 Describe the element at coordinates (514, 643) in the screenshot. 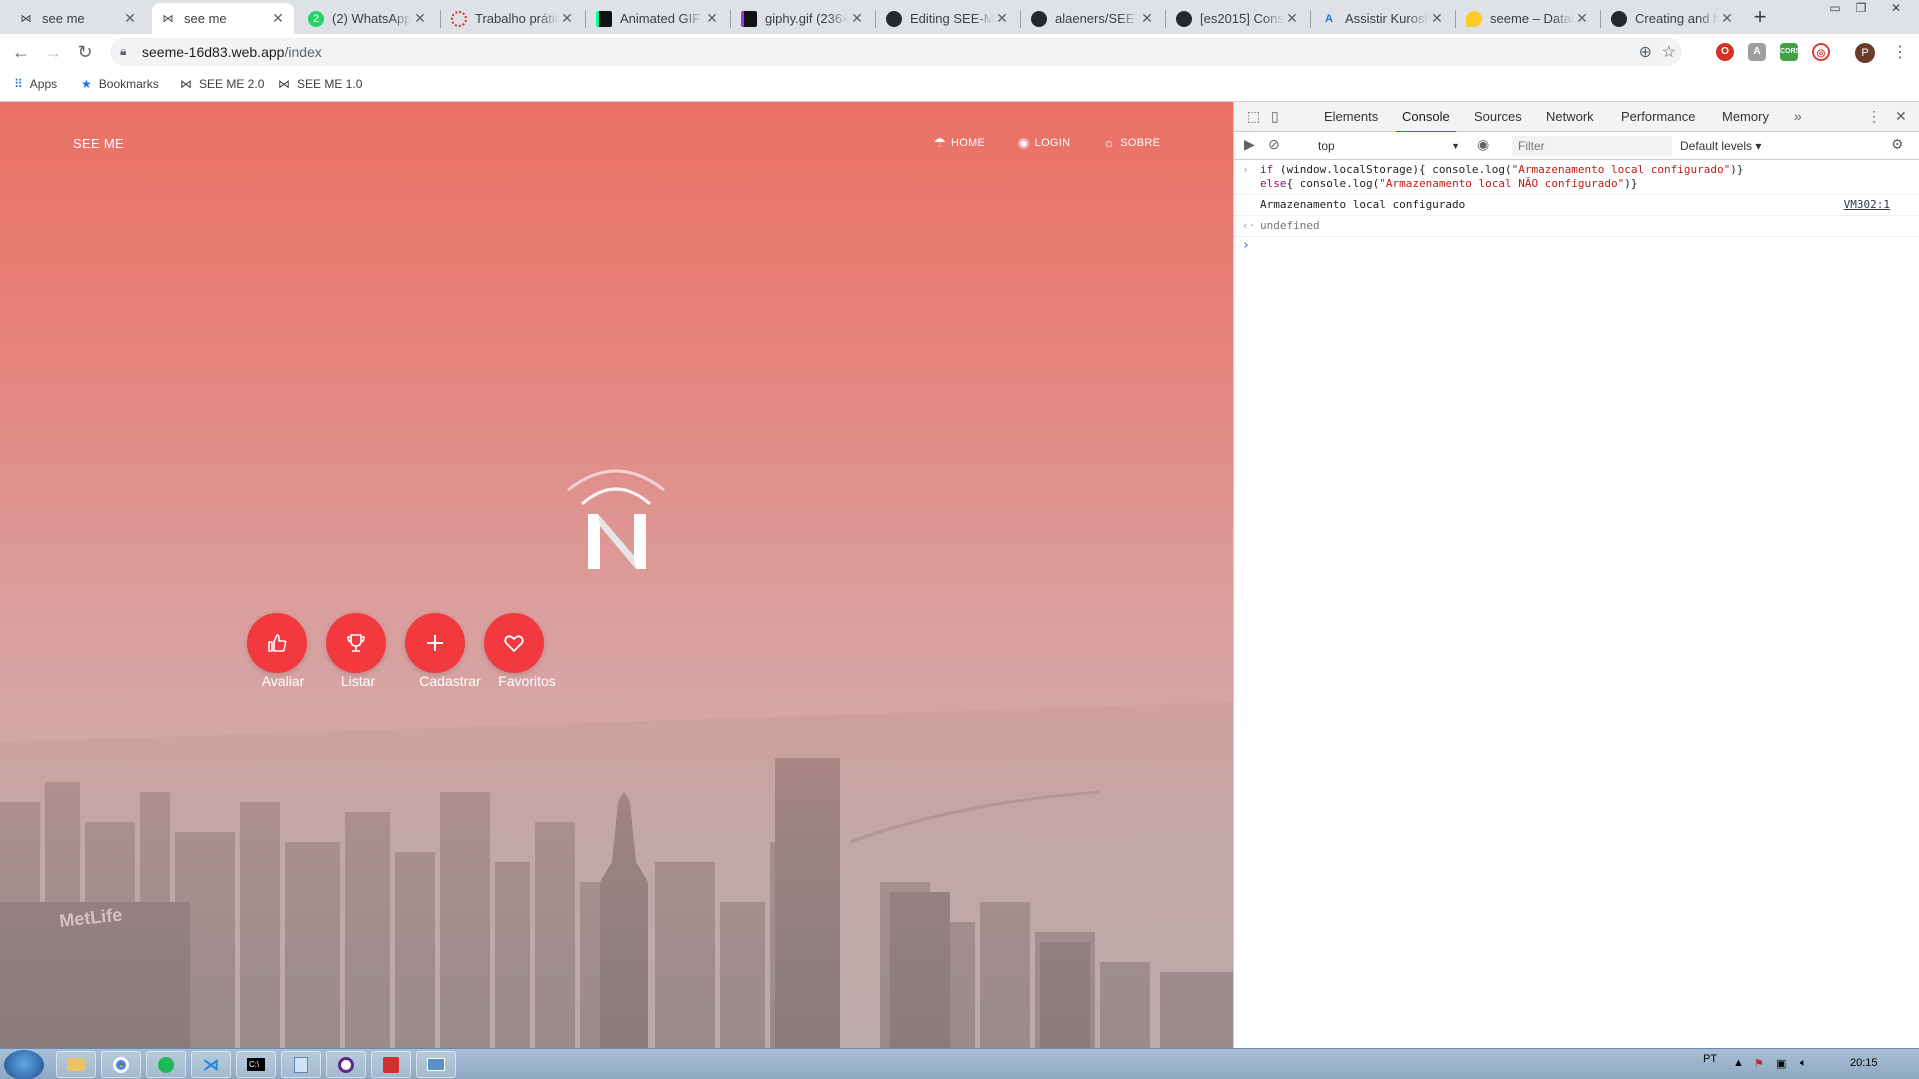

I see `favoritos-button` at that location.